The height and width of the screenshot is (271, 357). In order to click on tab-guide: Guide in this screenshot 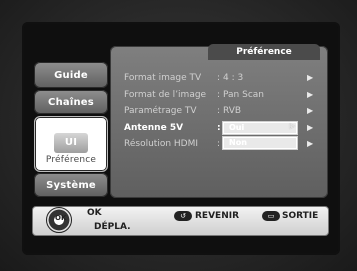, I will do `click(71, 75)`.